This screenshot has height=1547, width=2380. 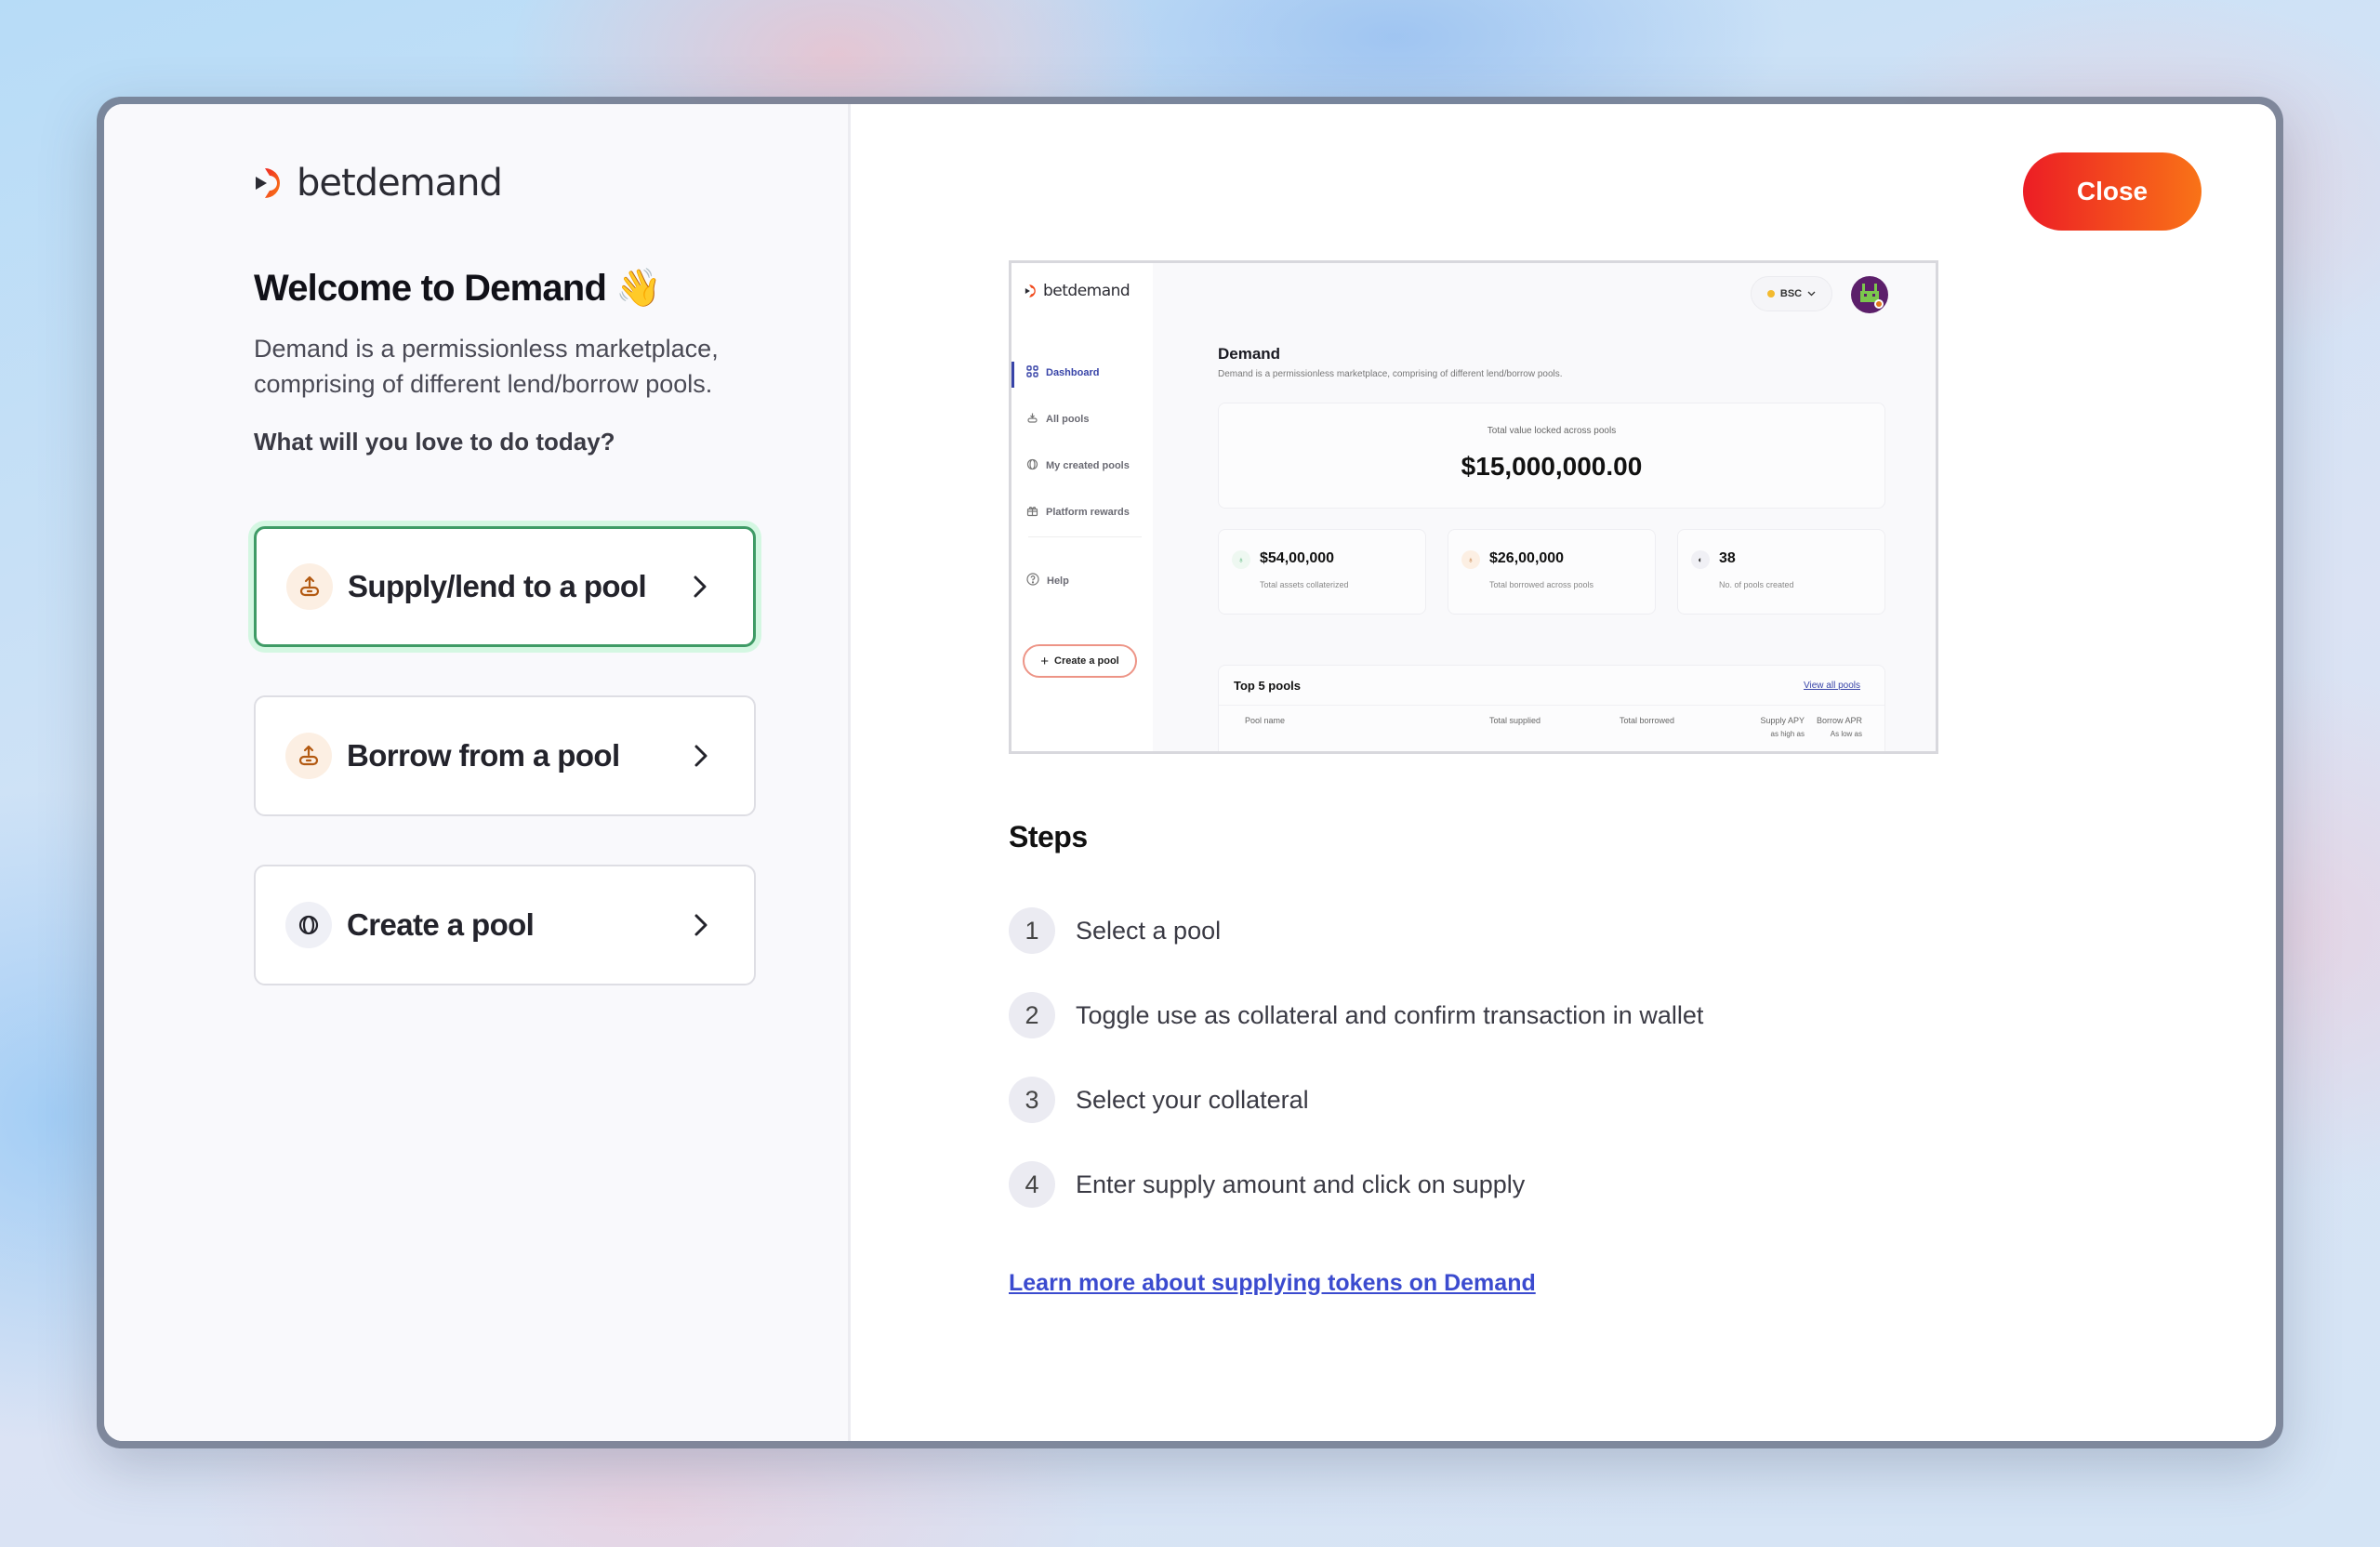 I want to click on stat-label: Total borrowed across pools, so click(x=1541, y=584).